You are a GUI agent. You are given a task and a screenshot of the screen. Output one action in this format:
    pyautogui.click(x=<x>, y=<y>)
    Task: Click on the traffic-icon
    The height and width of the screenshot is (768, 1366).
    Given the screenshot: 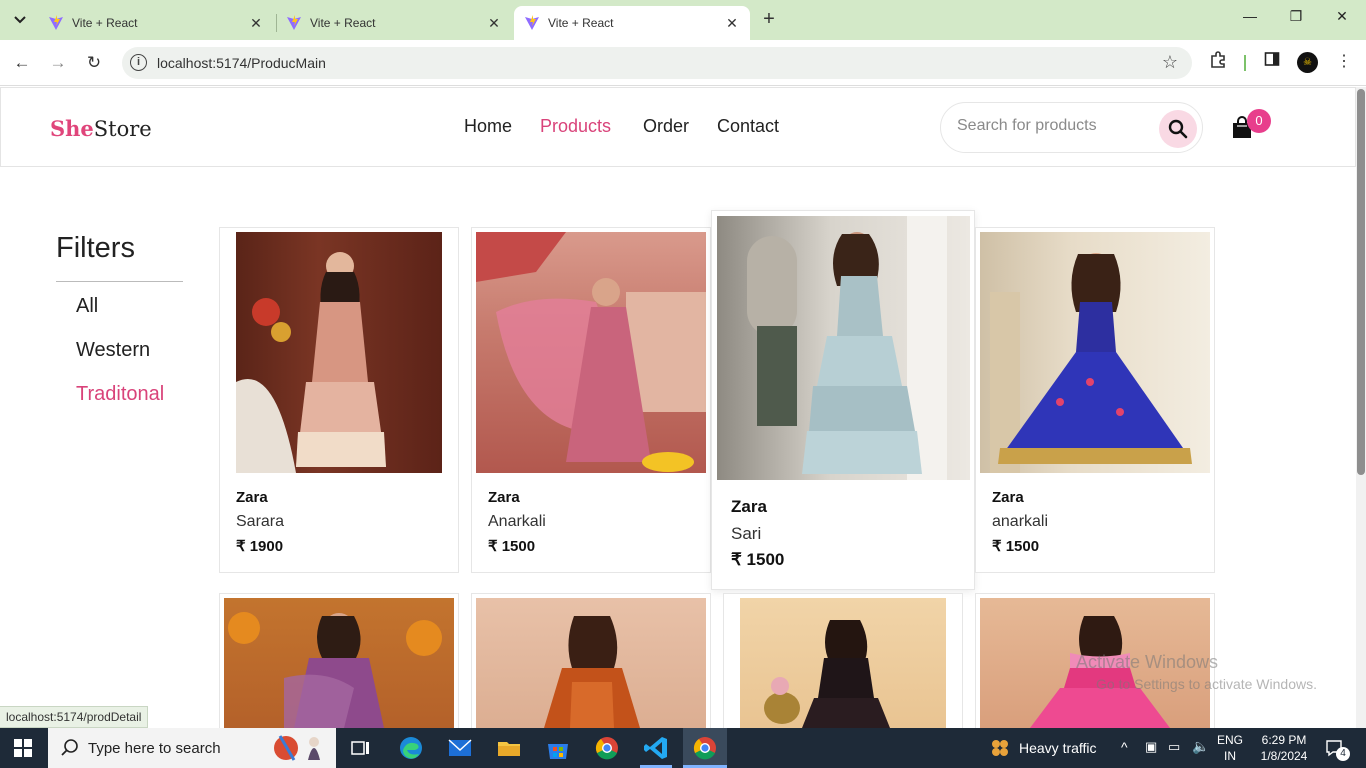 What is the action you would take?
    pyautogui.click(x=1000, y=748)
    